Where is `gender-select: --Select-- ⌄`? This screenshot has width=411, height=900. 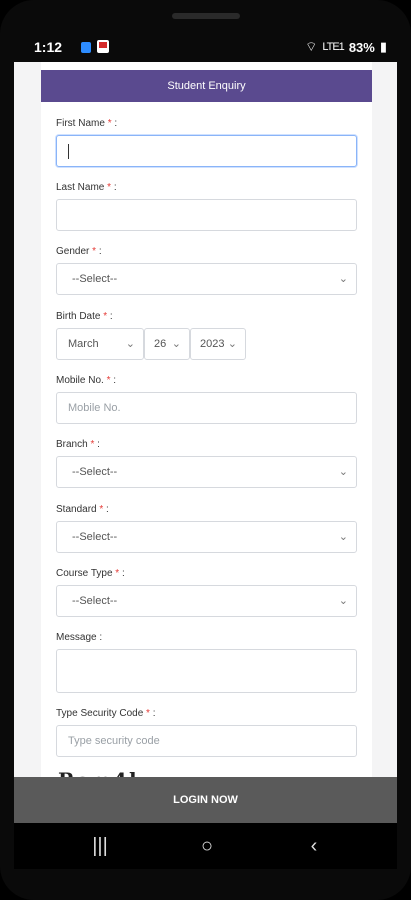 gender-select: --Select-- ⌄ is located at coordinates (206, 279).